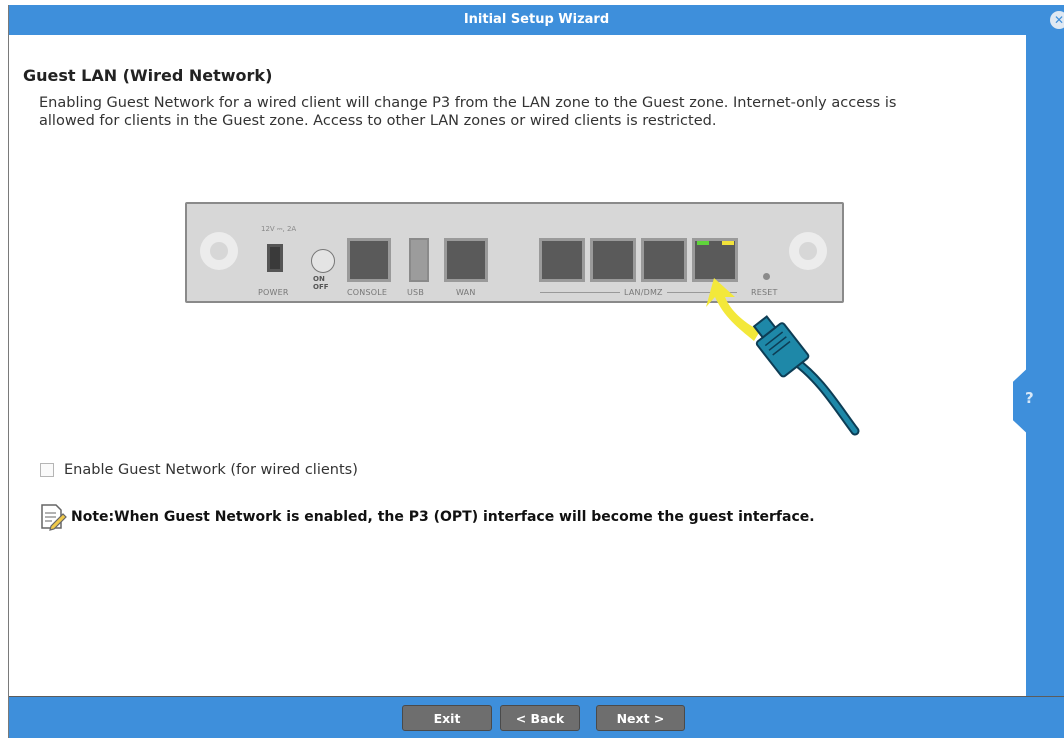 The image size is (1064, 738). I want to click on cable-arrow-illustration, so click(783, 357).